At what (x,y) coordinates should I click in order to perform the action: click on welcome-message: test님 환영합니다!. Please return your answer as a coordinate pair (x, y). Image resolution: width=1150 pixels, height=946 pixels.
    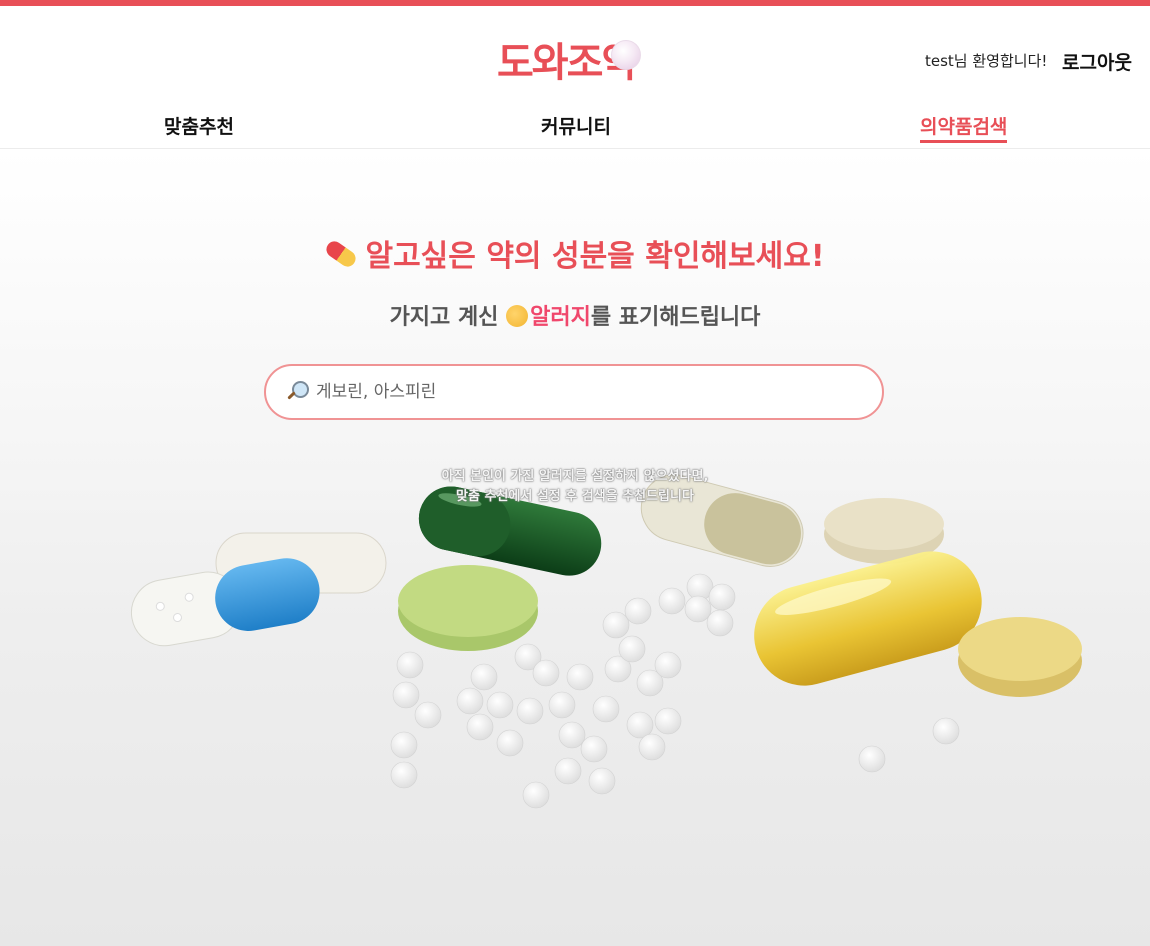
    Looking at the image, I should click on (986, 61).